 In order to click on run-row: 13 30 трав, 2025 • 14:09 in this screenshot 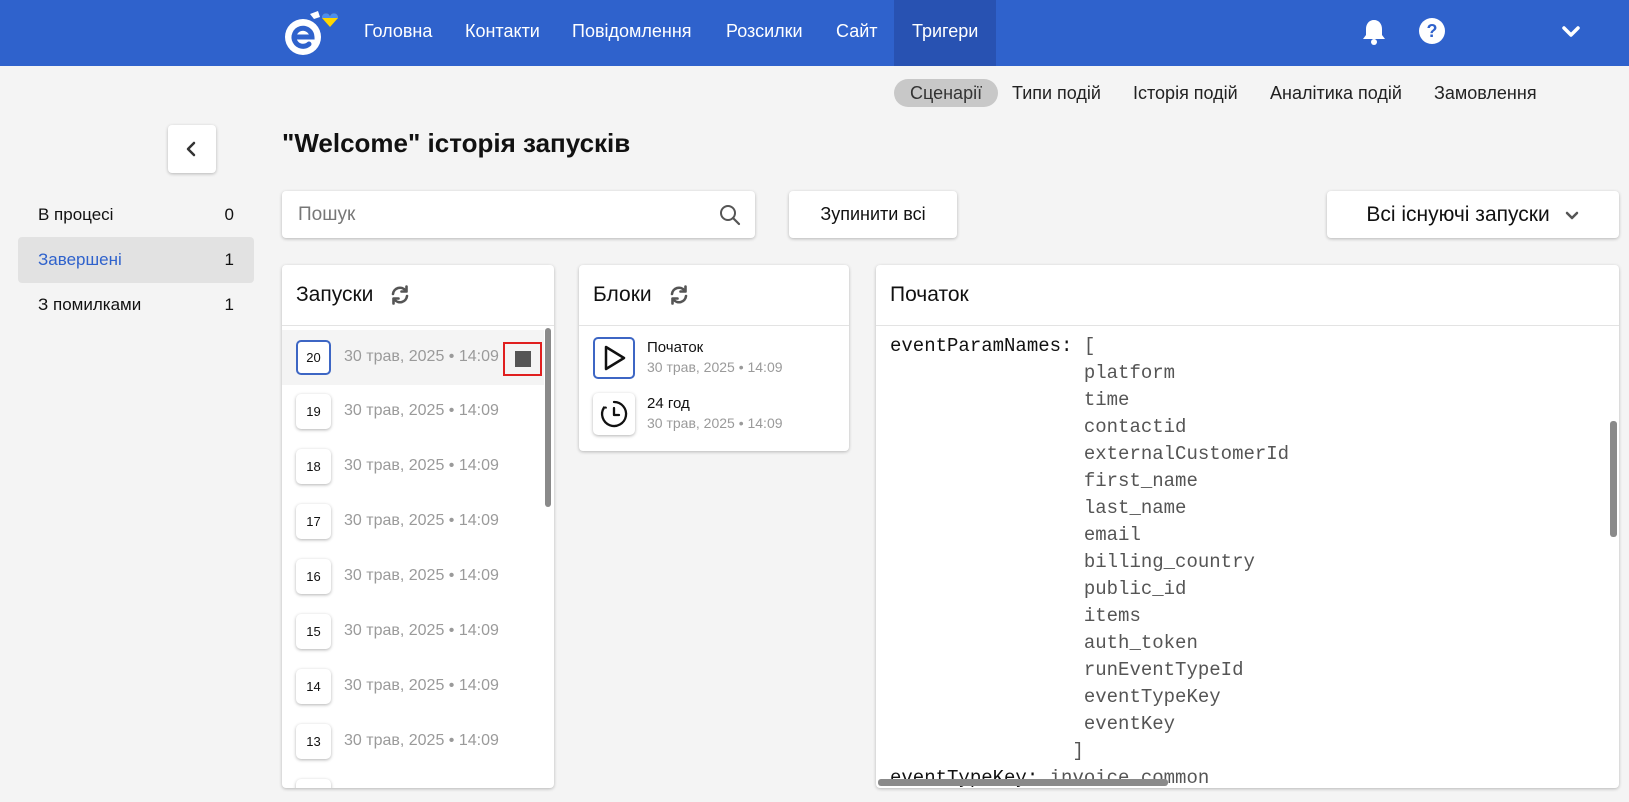, I will do `click(413, 741)`.